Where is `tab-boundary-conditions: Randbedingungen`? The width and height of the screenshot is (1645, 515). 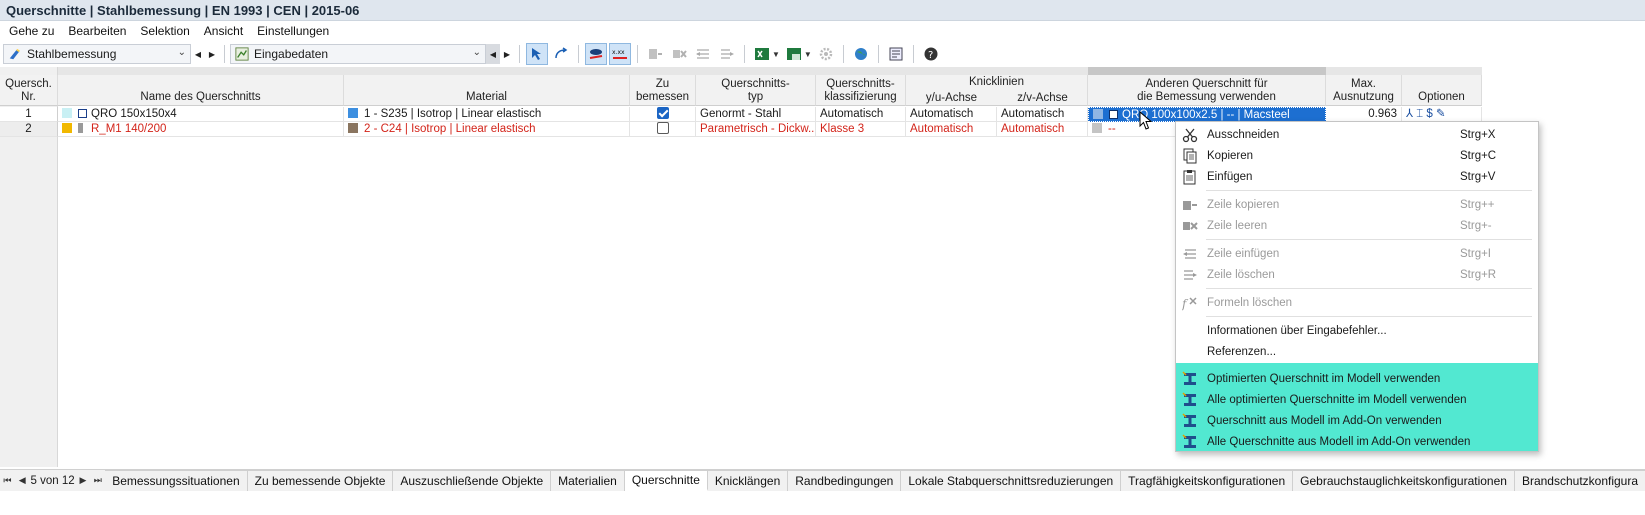 tab-boundary-conditions: Randbedingungen is located at coordinates (845, 480).